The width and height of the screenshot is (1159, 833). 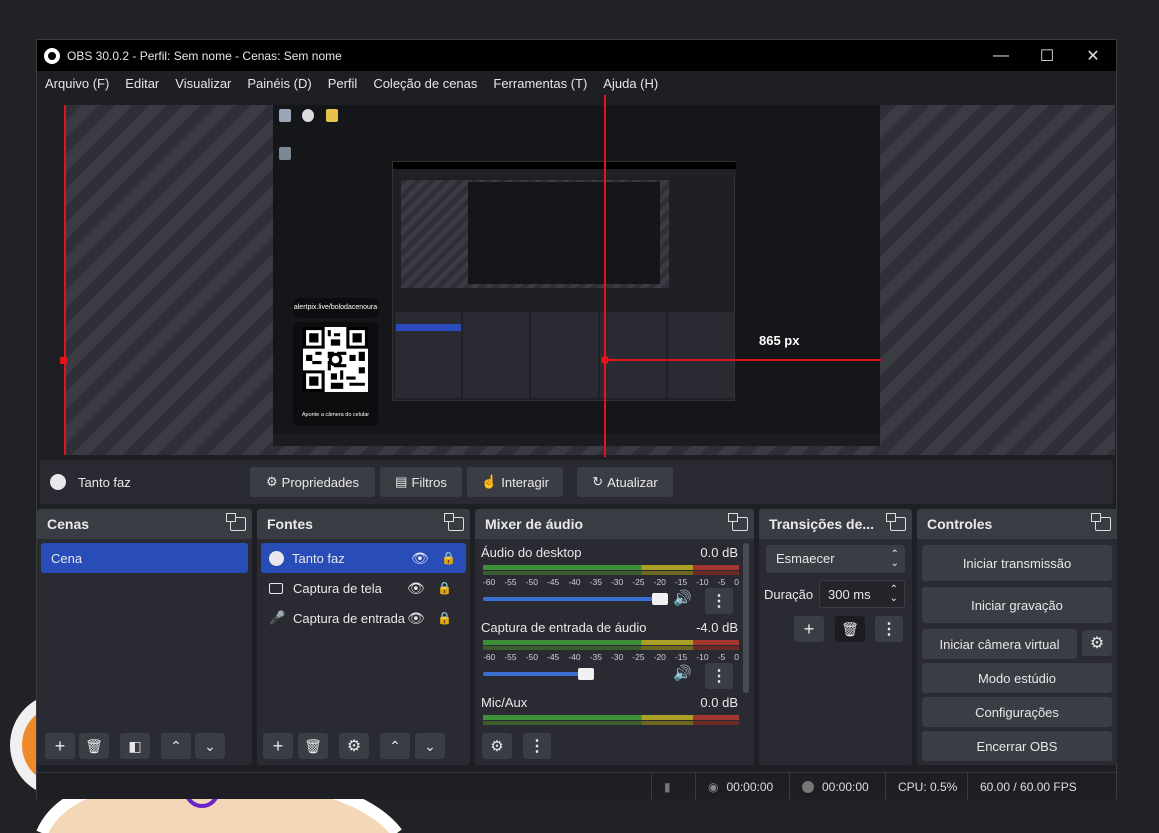 I want to click on transform-handle, so click(x=63, y=360).